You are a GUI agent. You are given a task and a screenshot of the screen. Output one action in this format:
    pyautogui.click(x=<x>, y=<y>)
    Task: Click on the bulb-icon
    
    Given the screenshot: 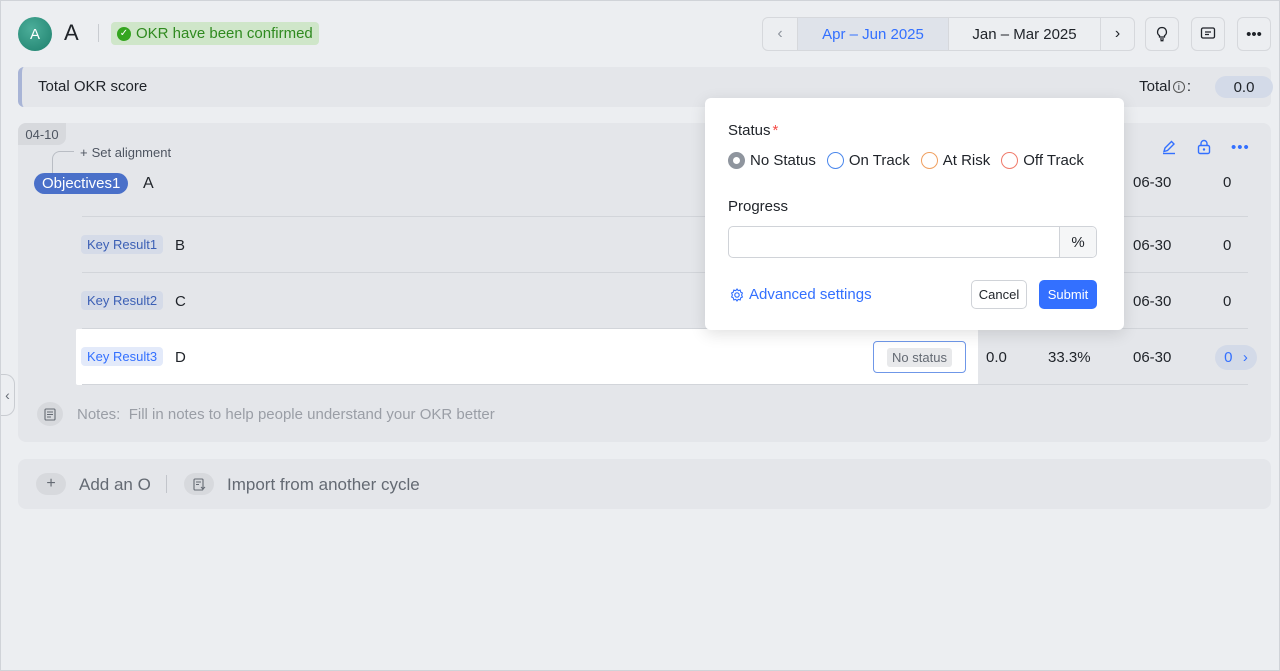 What is the action you would take?
    pyautogui.click(x=1162, y=34)
    